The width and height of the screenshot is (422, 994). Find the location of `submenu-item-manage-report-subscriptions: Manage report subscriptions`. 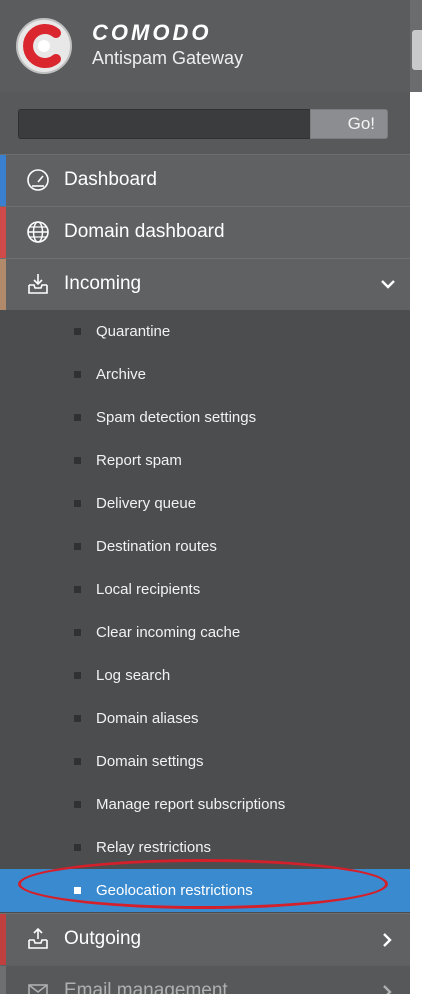

submenu-item-manage-report-subscriptions: Manage report subscriptions is located at coordinates (205, 804).